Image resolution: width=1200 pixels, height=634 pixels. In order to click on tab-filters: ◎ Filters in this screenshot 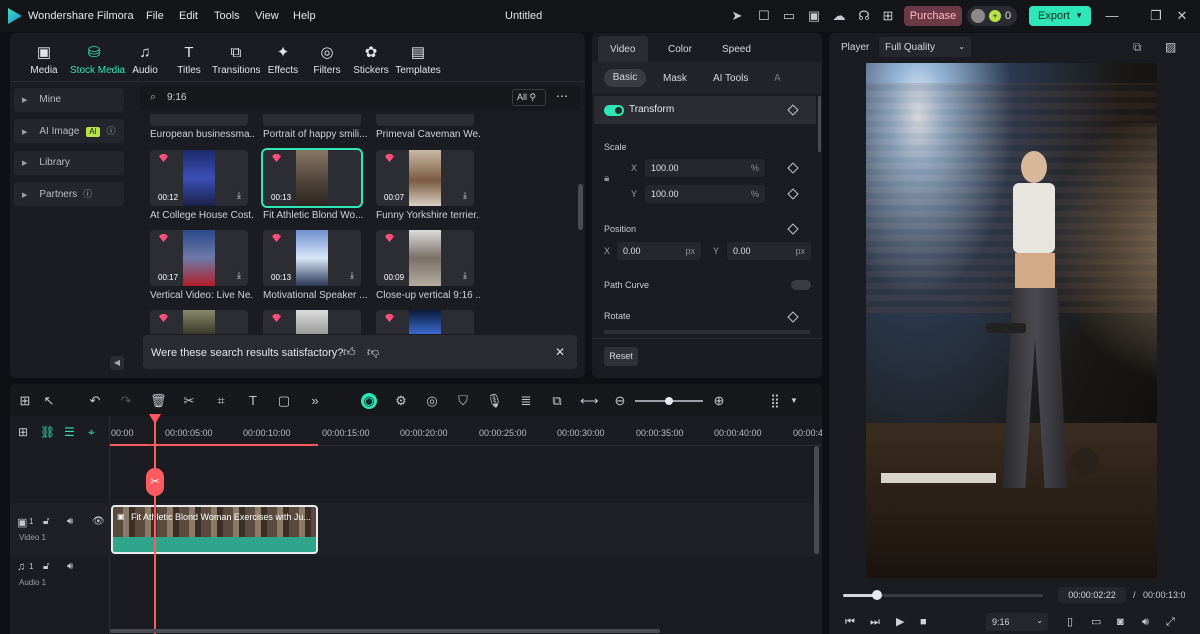, I will do `click(327, 60)`.